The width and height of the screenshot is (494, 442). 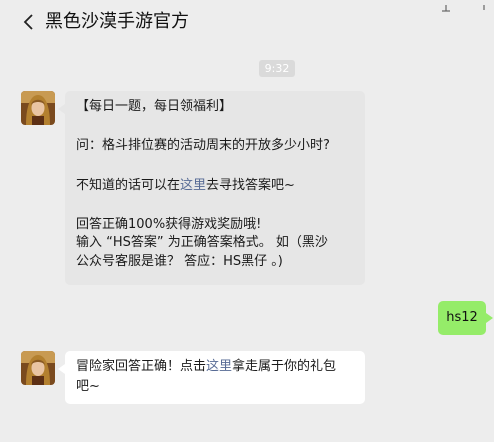 I want to click on result-line-2: 吧~, so click(x=88, y=386).